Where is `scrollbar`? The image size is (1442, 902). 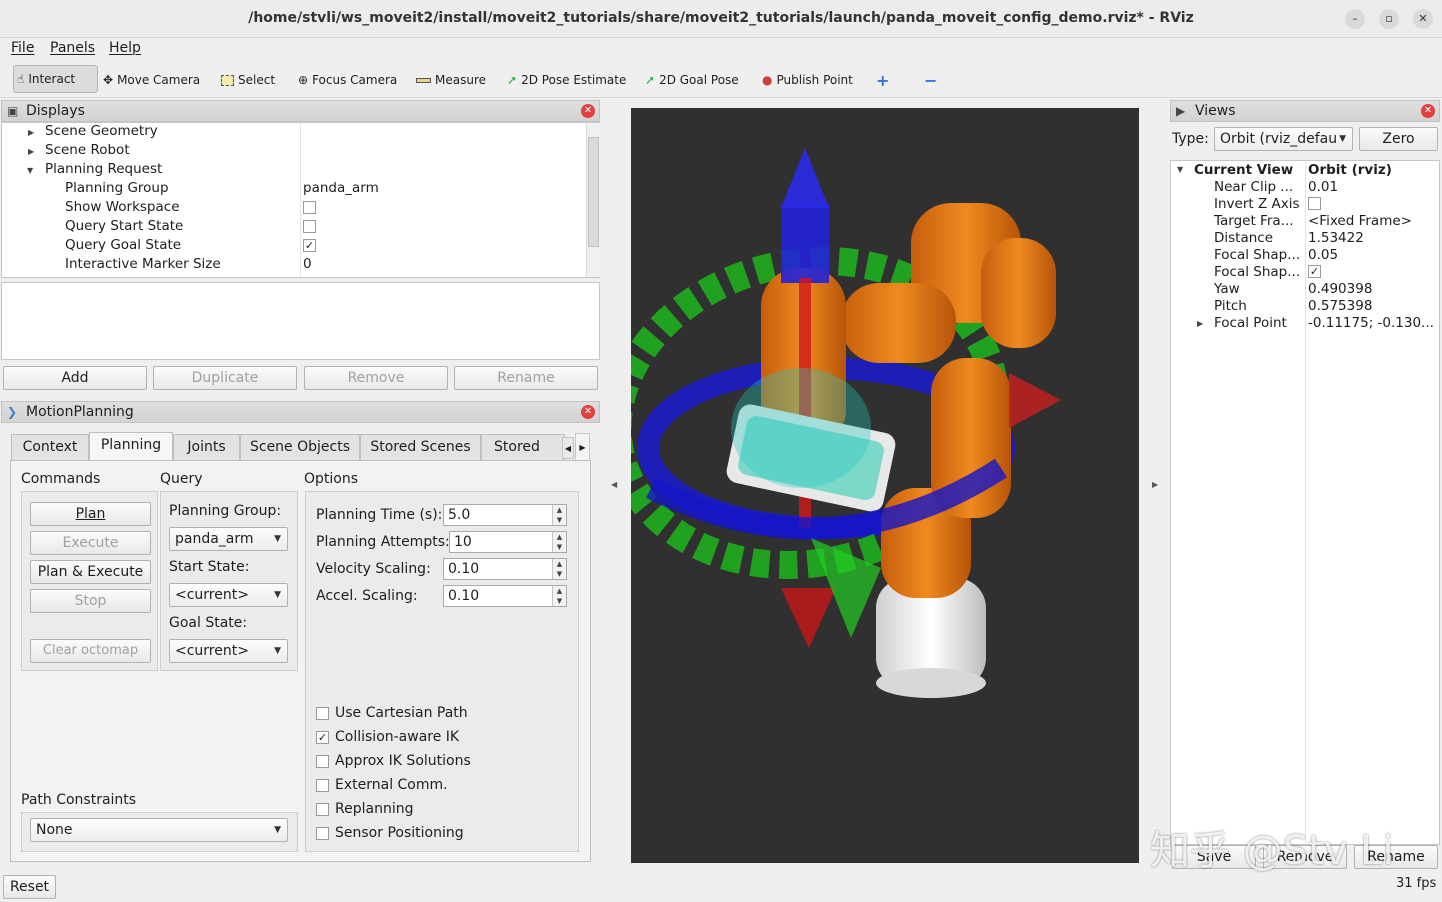
scrollbar is located at coordinates (593, 200).